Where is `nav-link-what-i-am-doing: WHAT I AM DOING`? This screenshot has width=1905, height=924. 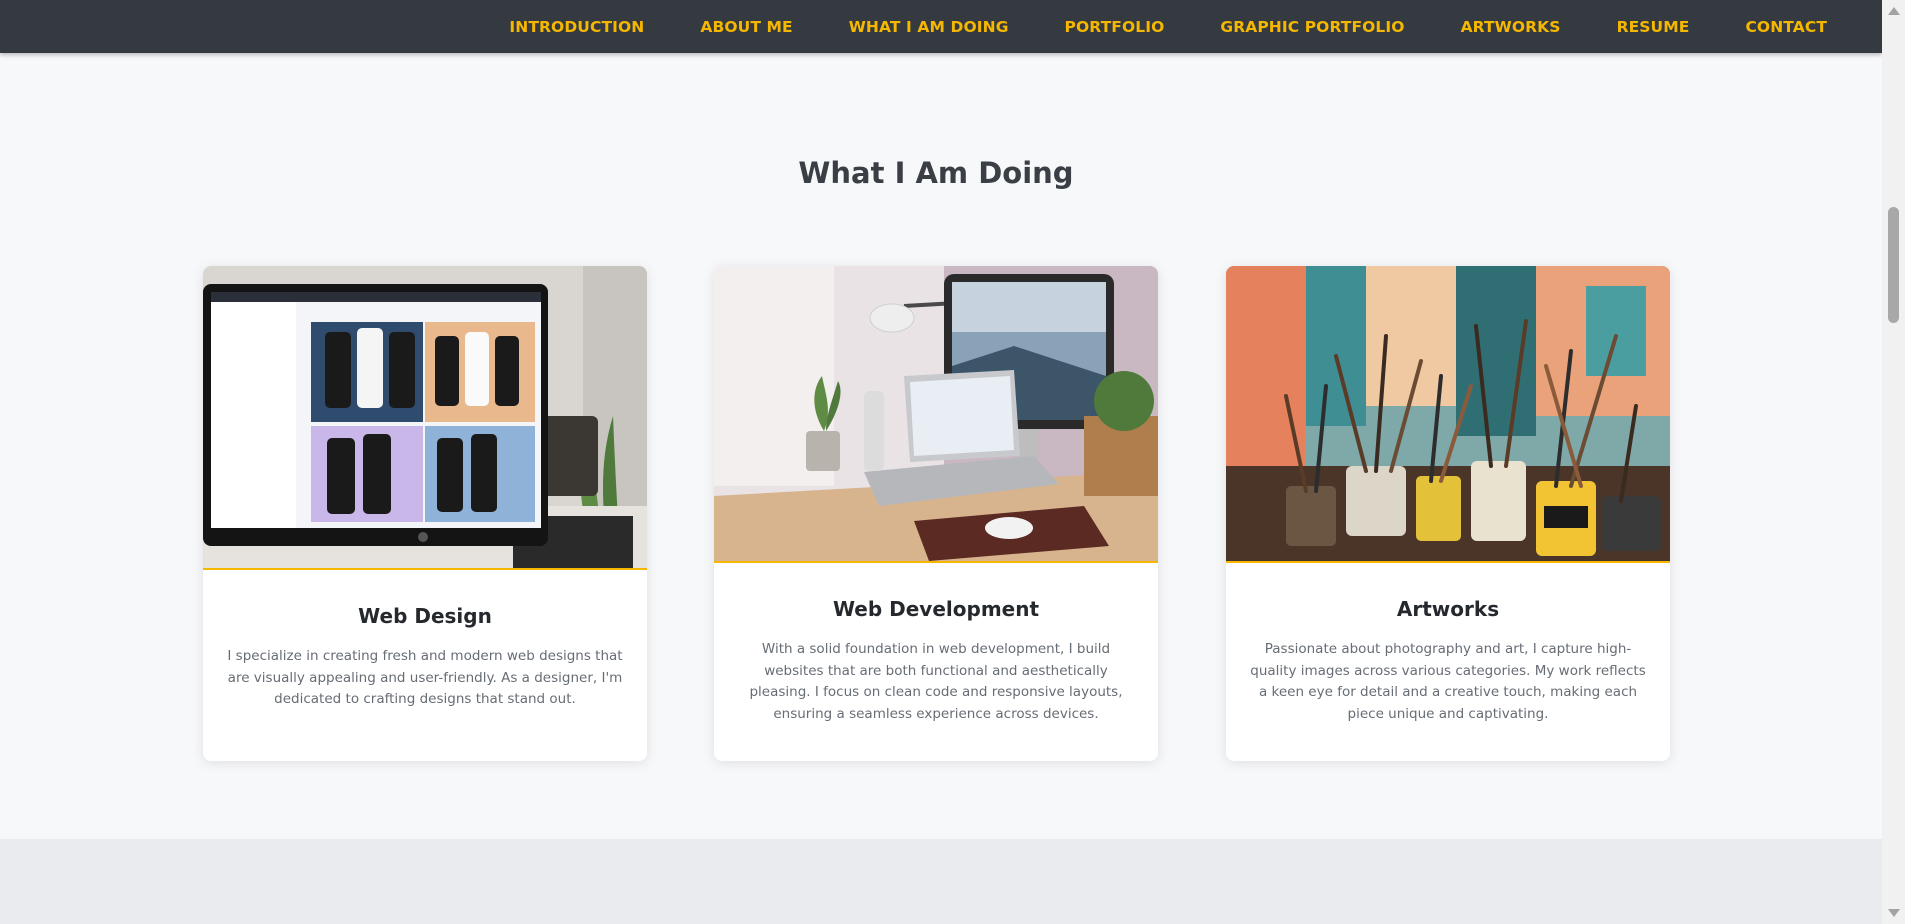 nav-link-what-i-am-doing: WHAT I AM DOING is located at coordinates (929, 27).